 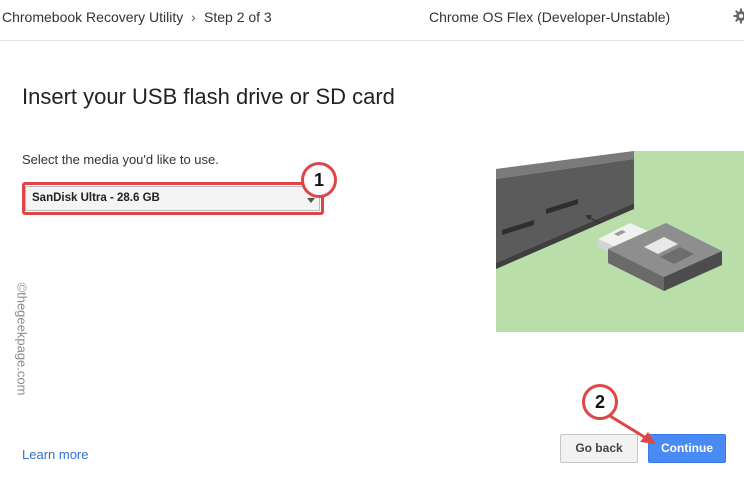 I want to click on selected-model: Chrome OS Flex (Developer-Unstable), so click(x=550, y=17).